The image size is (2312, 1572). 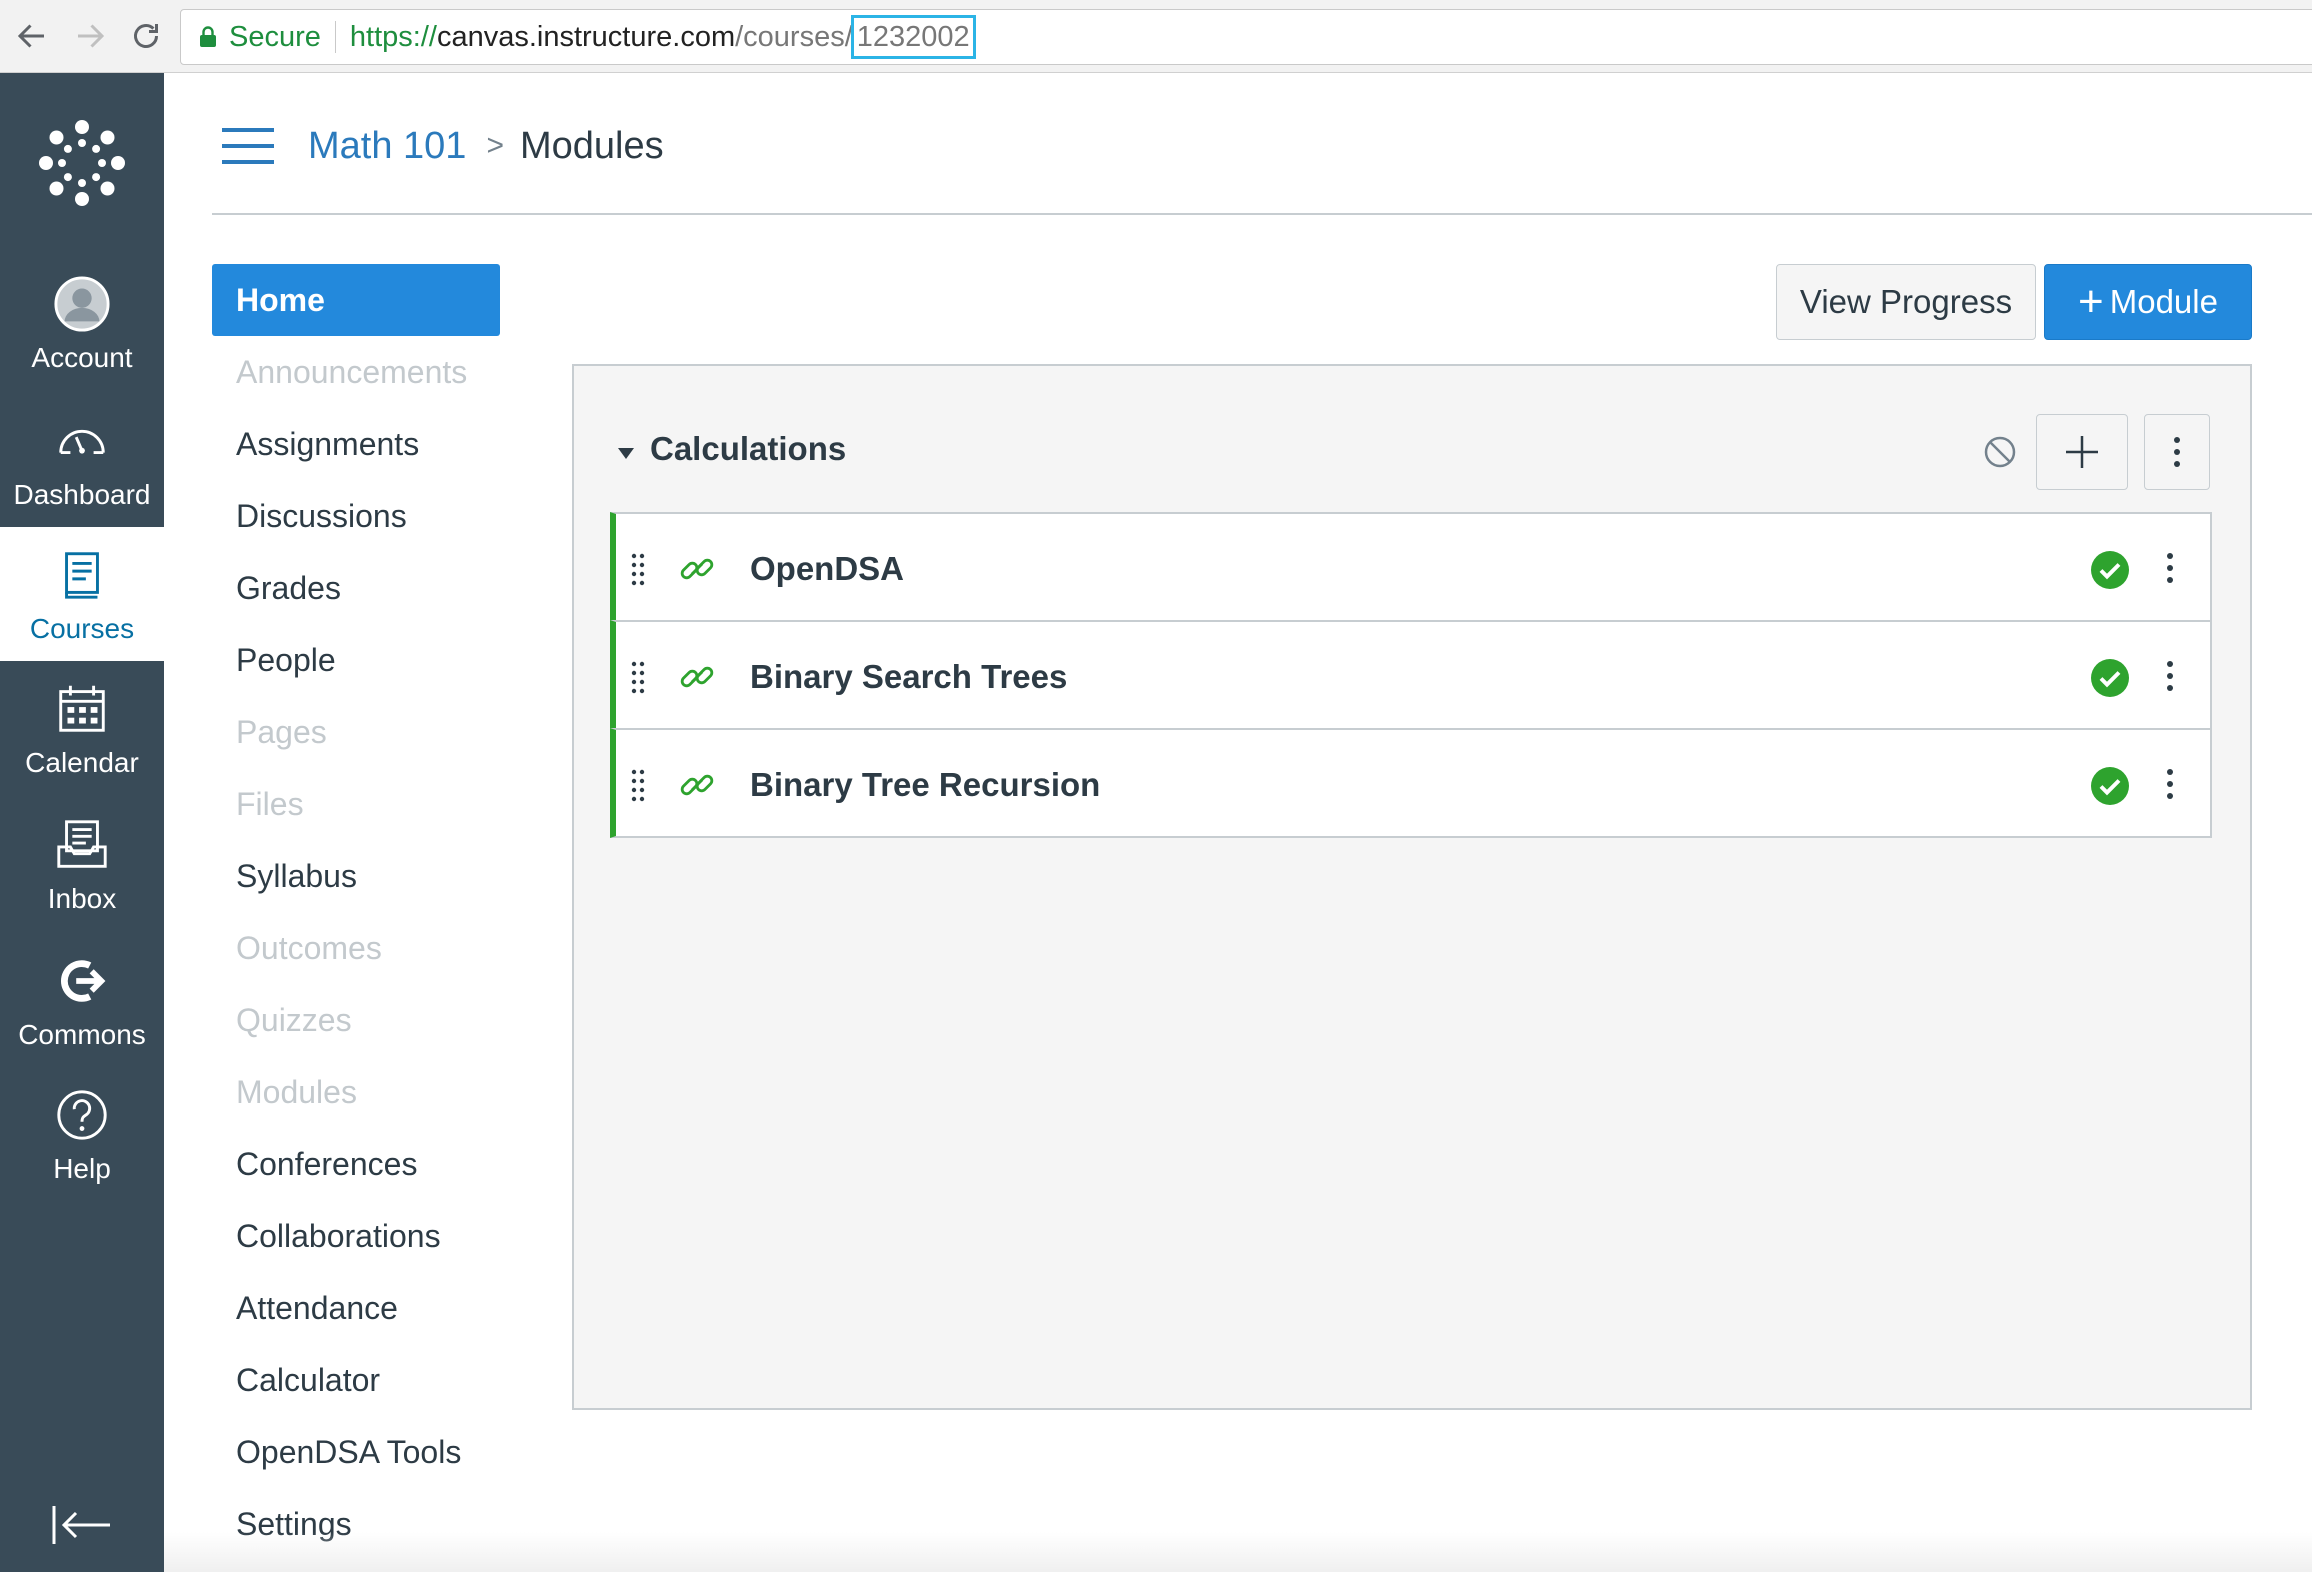 I want to click on global-nav-calendar: Calendar, so click(x=82, y=728).